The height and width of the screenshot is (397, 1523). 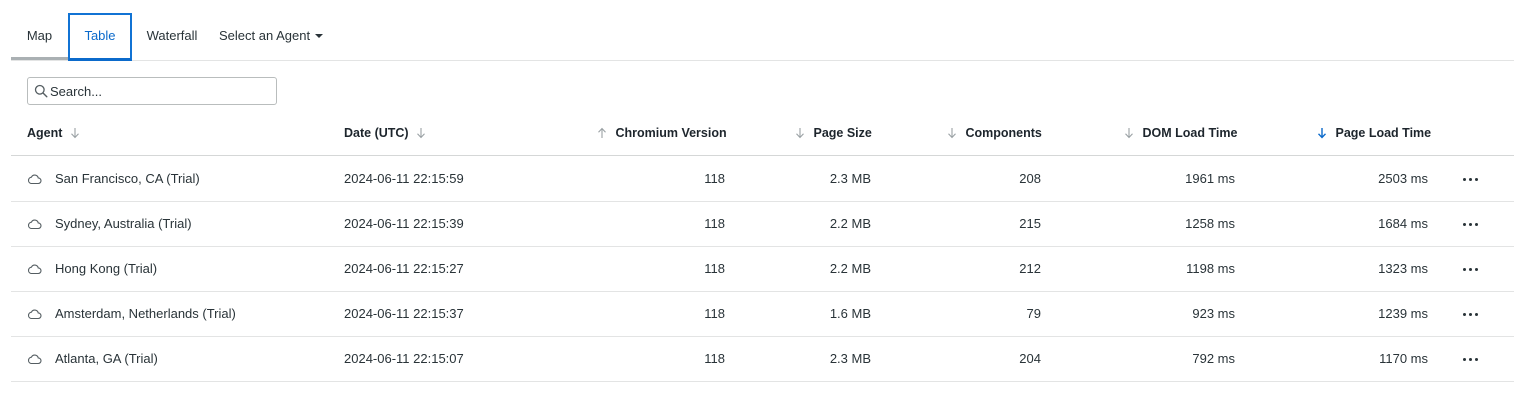 What do you see at coordinates (1383, 133) in the screenshot?
I see `column-label: Page Load Time` at bounding box center [1383, 133].